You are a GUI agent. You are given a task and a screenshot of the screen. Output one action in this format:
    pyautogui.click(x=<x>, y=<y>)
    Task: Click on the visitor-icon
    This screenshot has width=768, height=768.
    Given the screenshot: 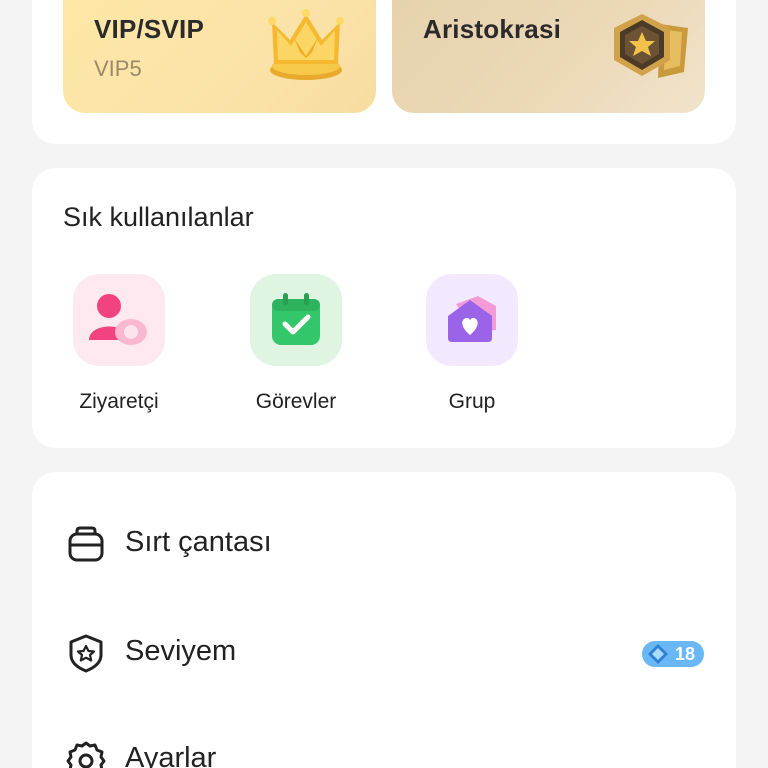 What is the action you would take?
    pyautogui.click(x=119, y=320)
    